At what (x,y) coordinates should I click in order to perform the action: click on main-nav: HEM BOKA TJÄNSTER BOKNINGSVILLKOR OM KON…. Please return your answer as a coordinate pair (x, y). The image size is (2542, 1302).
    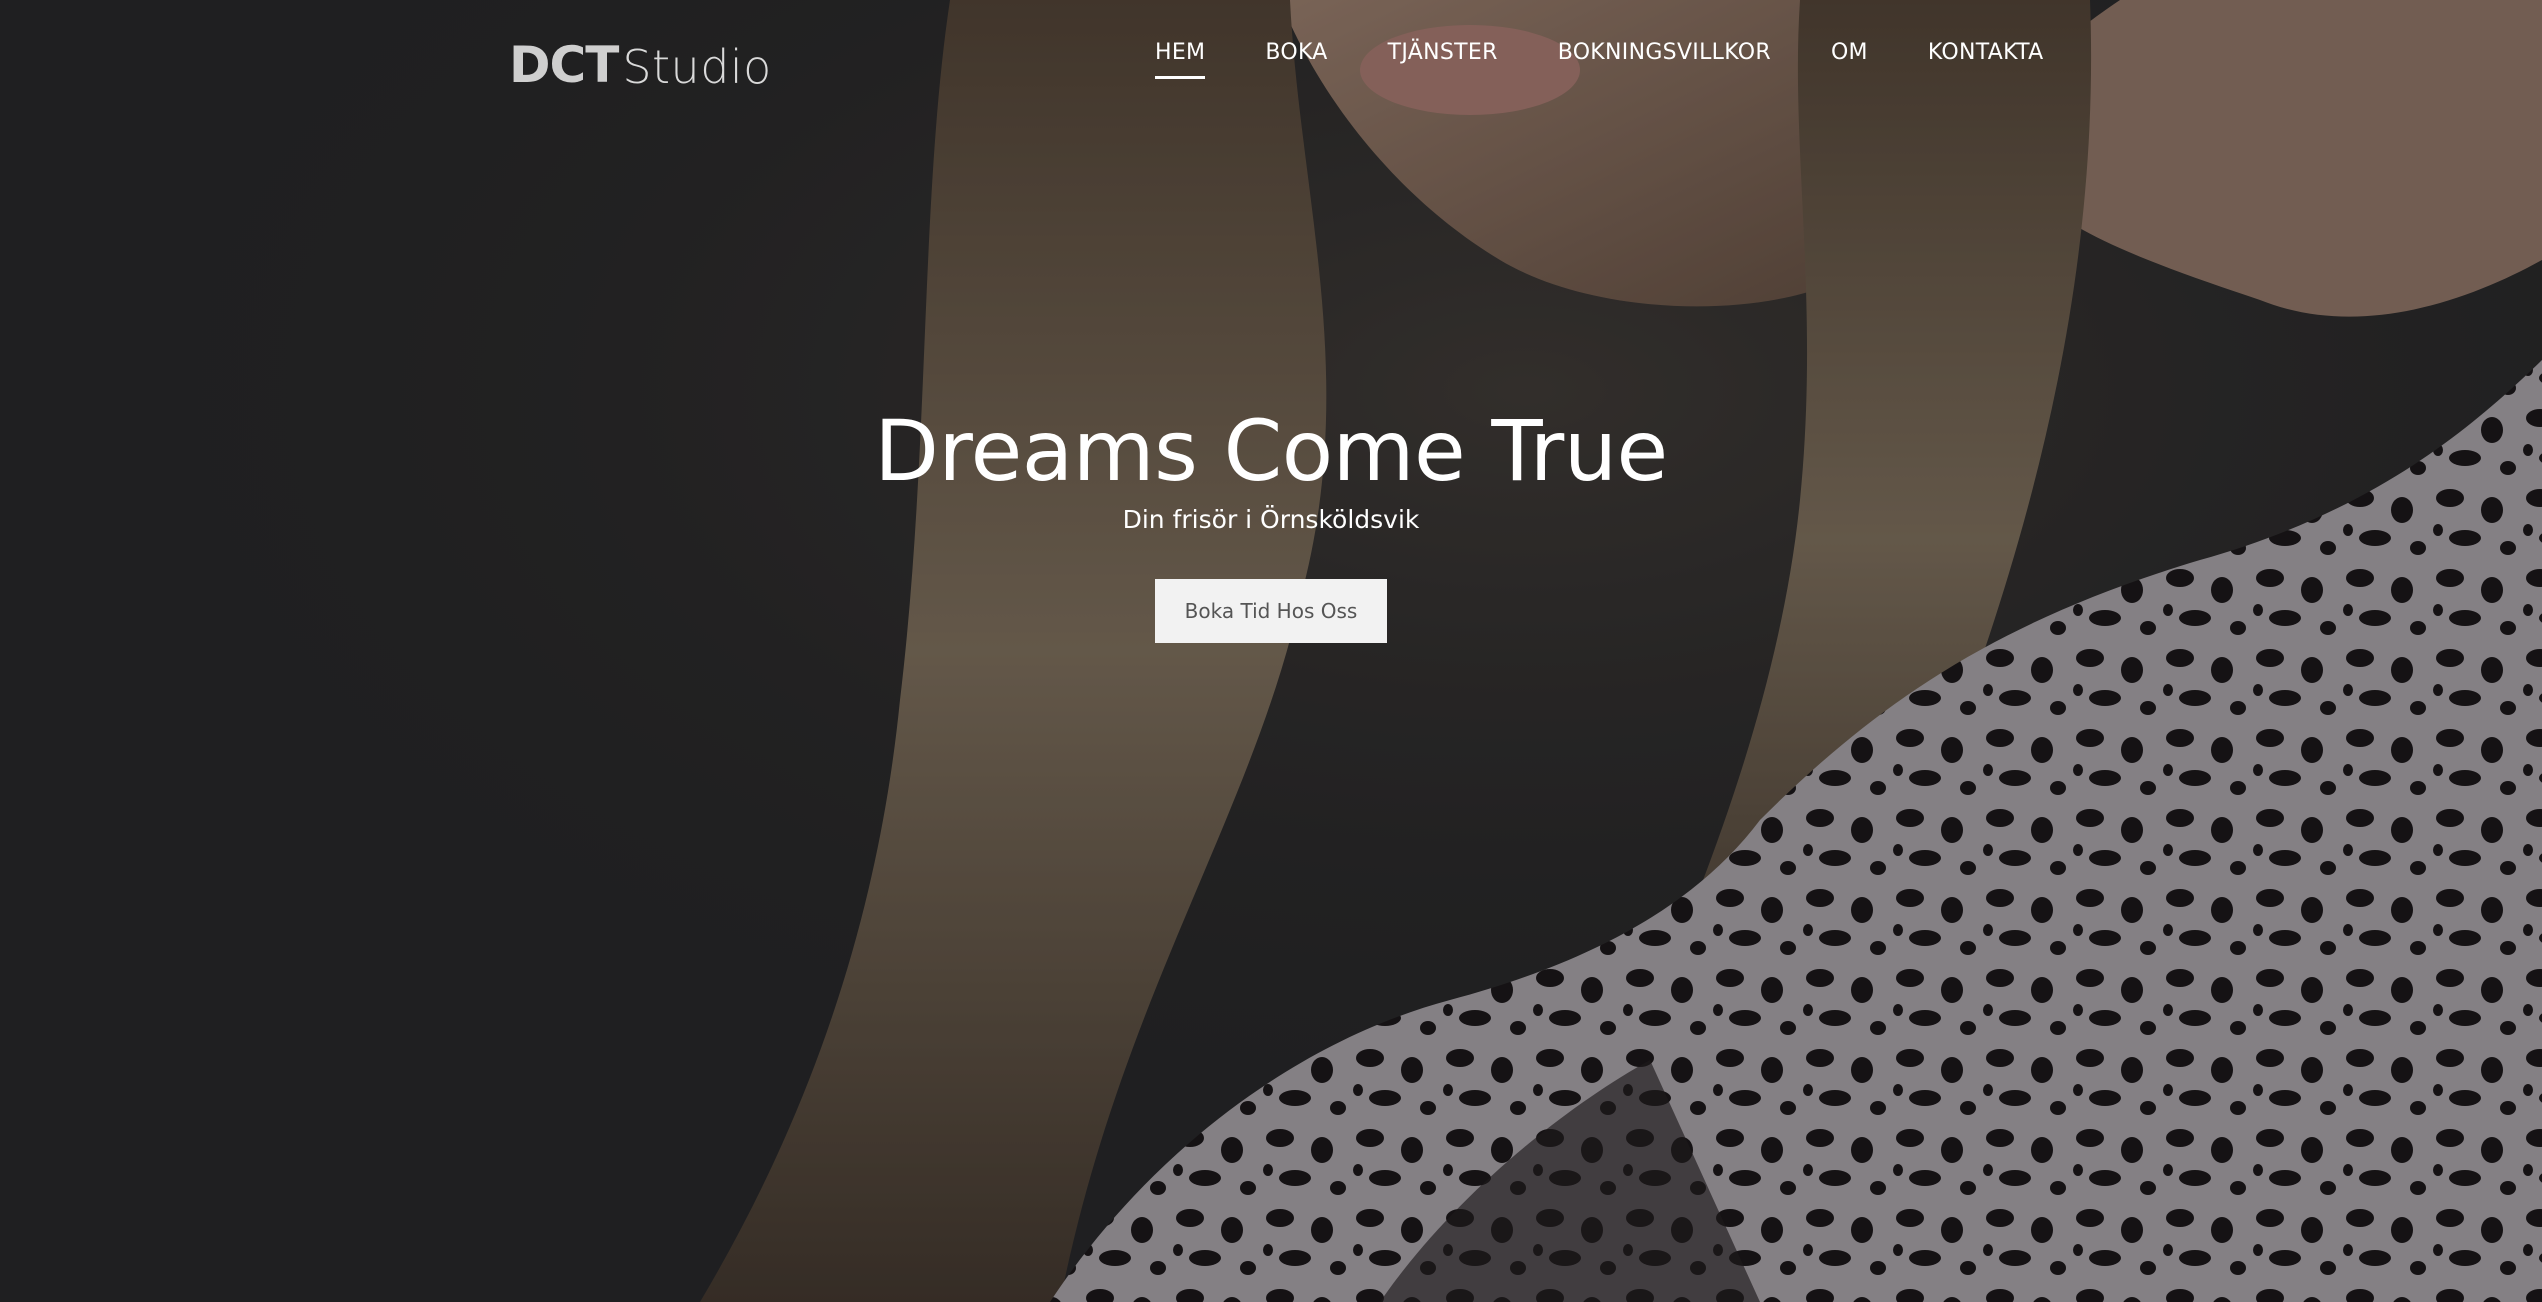
    Looking at the image, I should click on (1629, 59).